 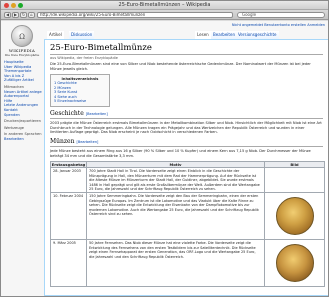 I want to click on title-bar: 25-Euro-Bimetallmünzen – Wikipedia, so click(x=164, y=5).